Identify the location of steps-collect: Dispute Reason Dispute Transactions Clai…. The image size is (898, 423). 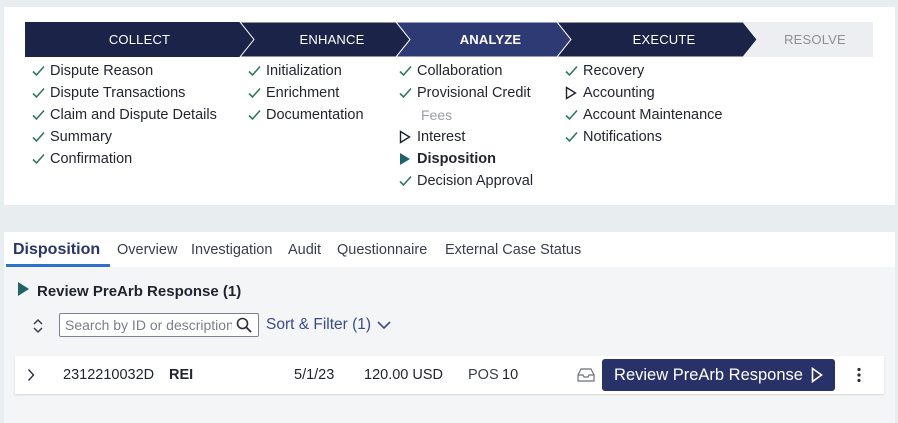
(124, 115).